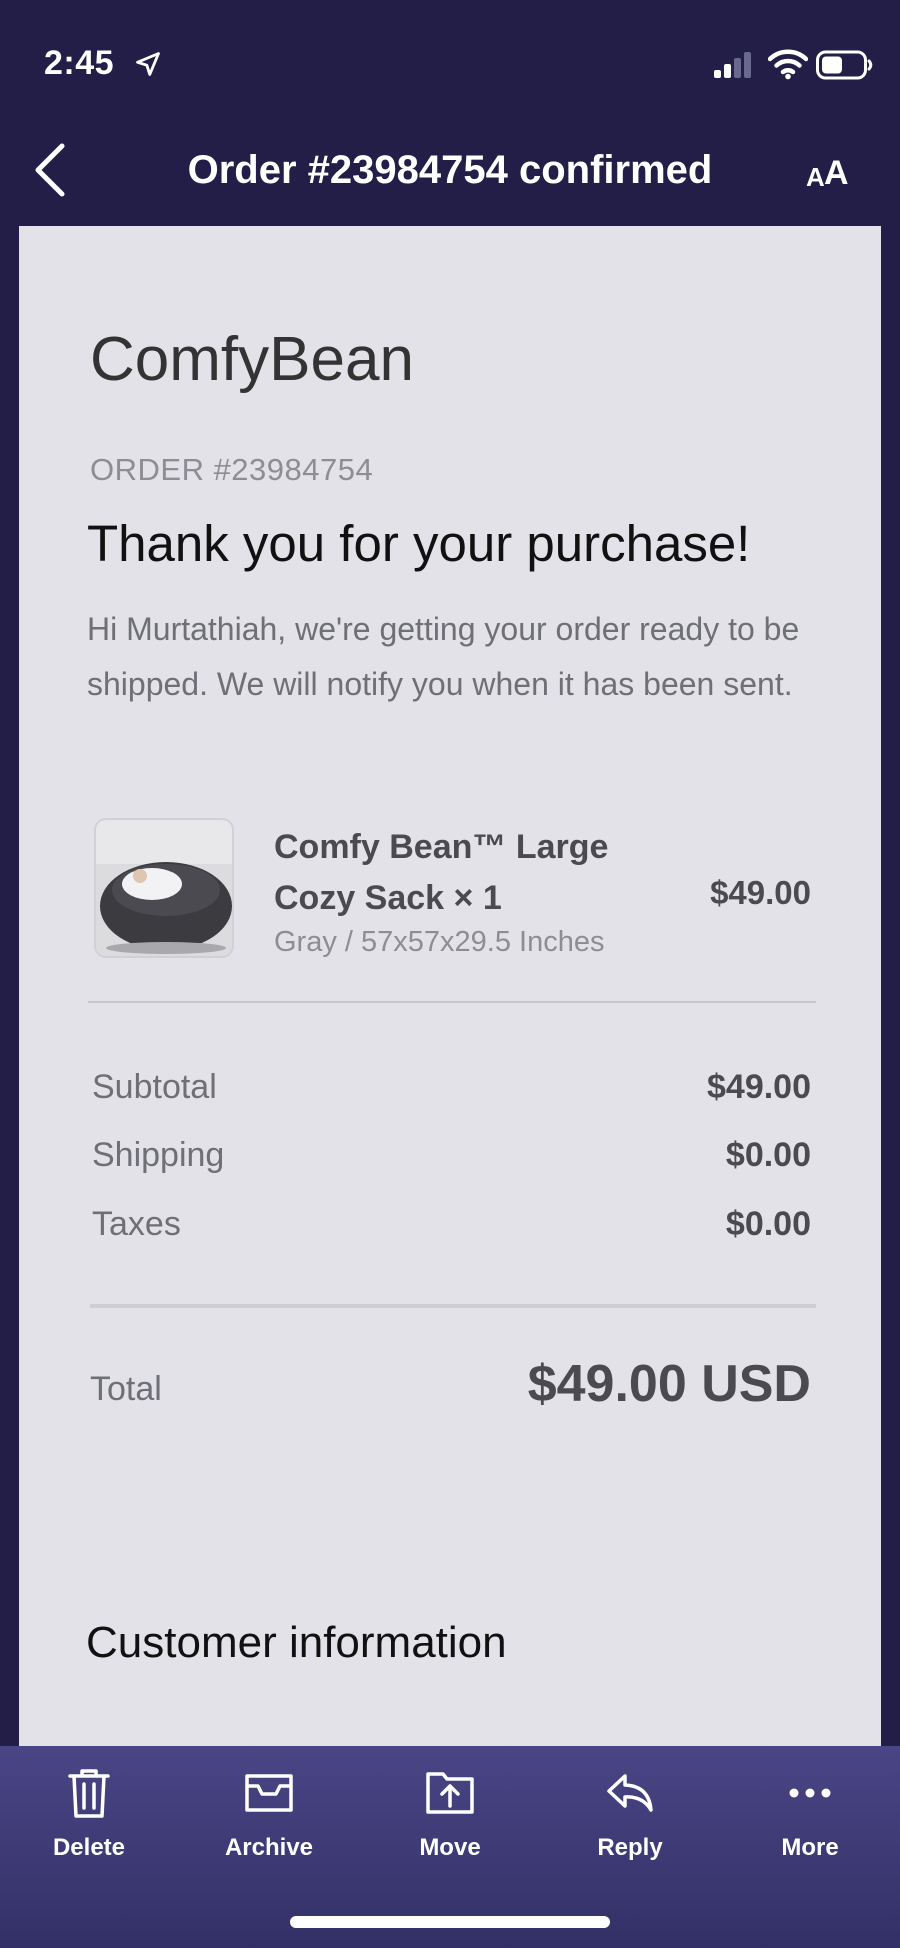 The image size is (900, 1948). Describe the element at coordinates (844, 65) in the screenshot. I see `battery-icon` at that location.